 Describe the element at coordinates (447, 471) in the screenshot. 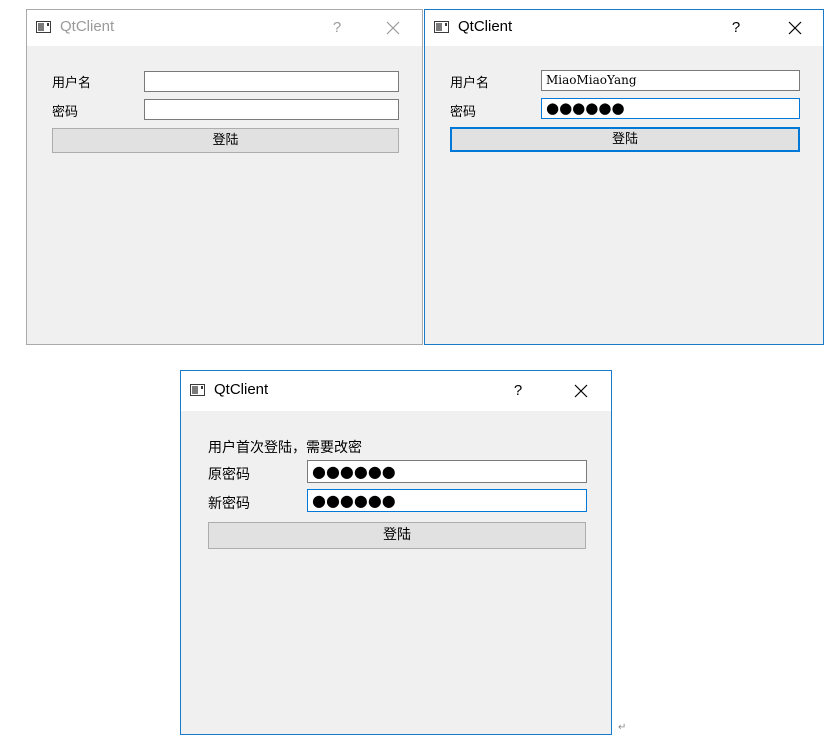

I see `old-password-input: ●●●●●●` at that location.